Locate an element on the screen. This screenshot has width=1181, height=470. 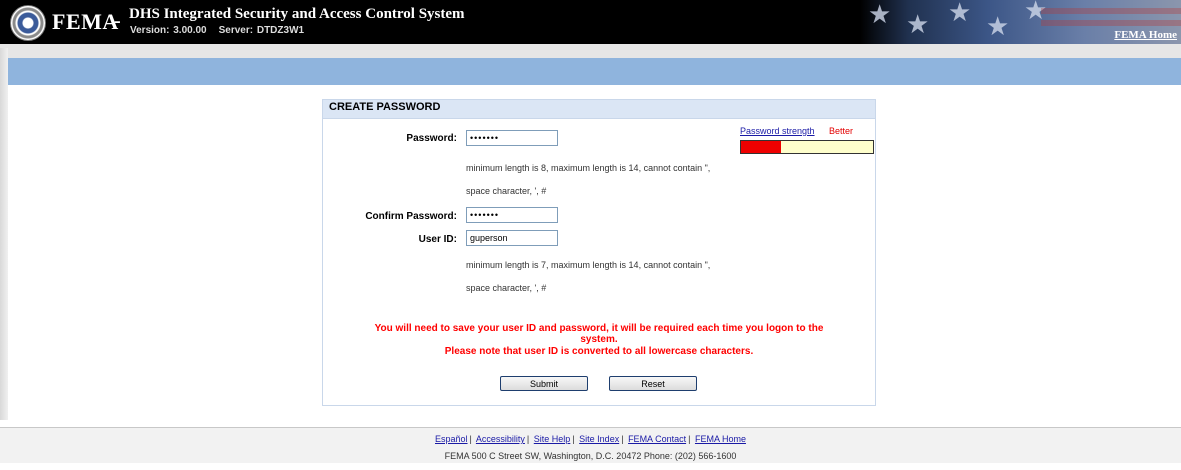
reset-button: Reset is located at coordinates (653, 383).